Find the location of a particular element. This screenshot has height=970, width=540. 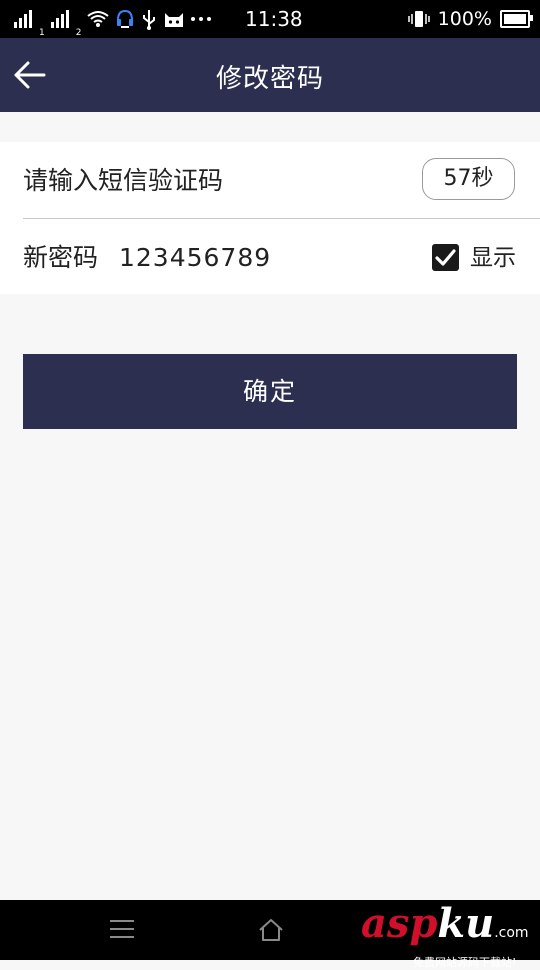

new-password-row: 新密码 123456789 显示 is located at coordinates (270, 256).